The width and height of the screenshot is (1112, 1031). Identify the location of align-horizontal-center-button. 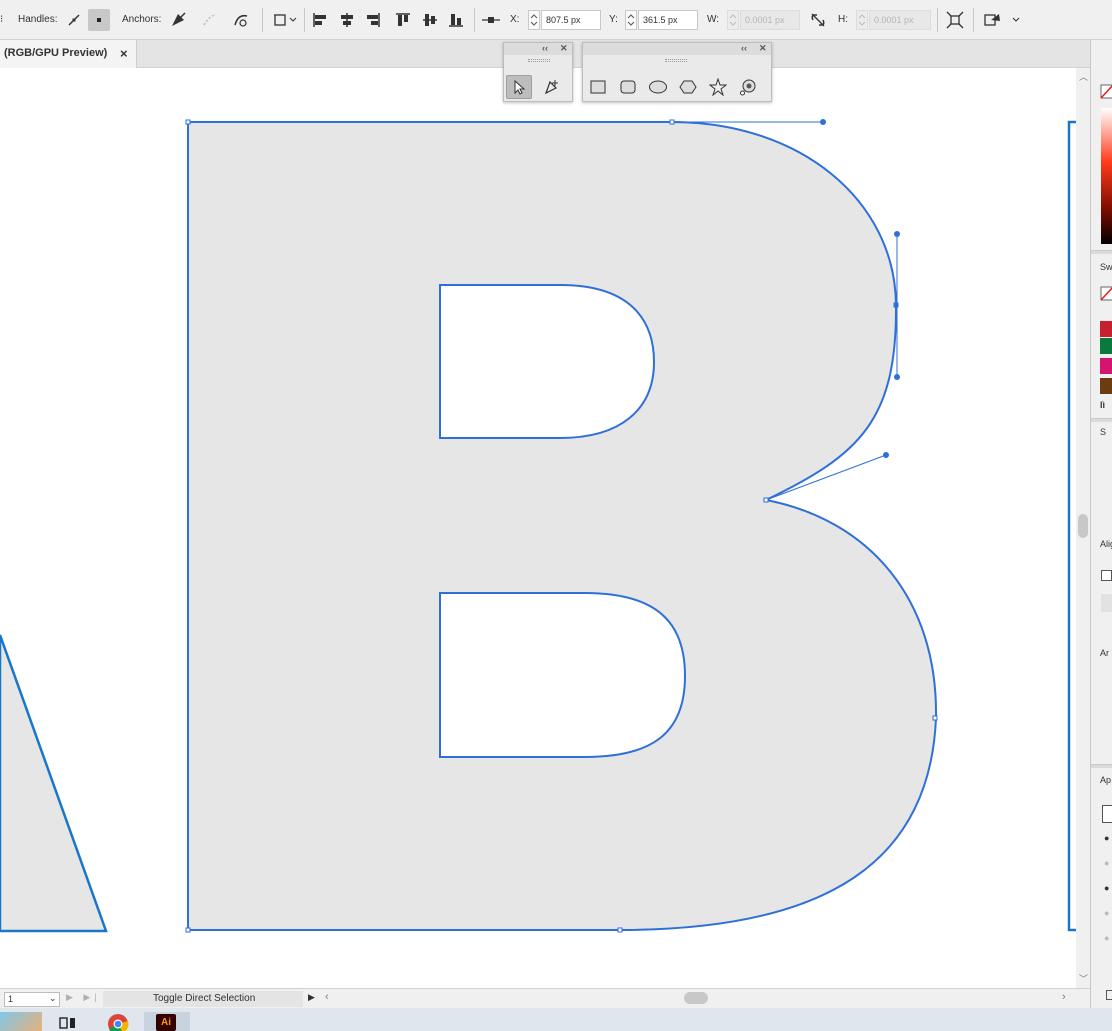
(347, 20).